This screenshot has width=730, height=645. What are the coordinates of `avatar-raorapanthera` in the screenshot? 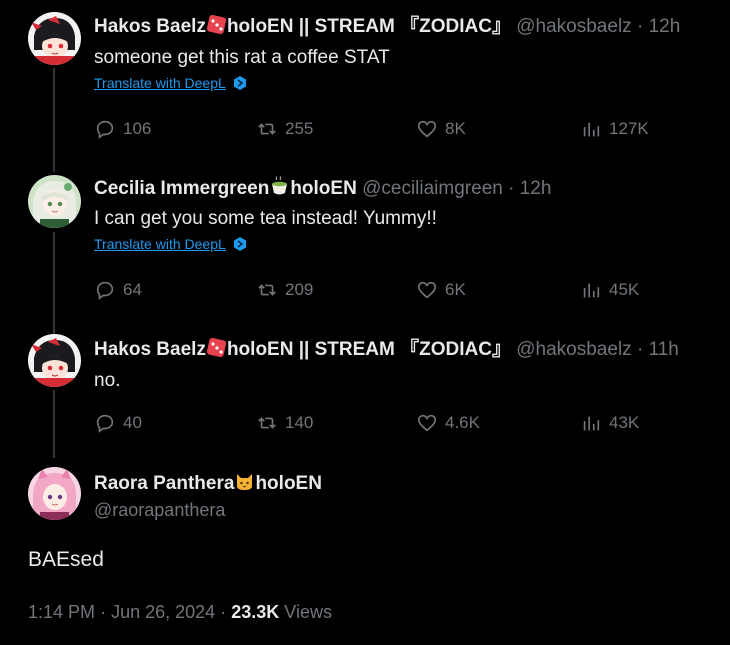 It's located at (54, 493).